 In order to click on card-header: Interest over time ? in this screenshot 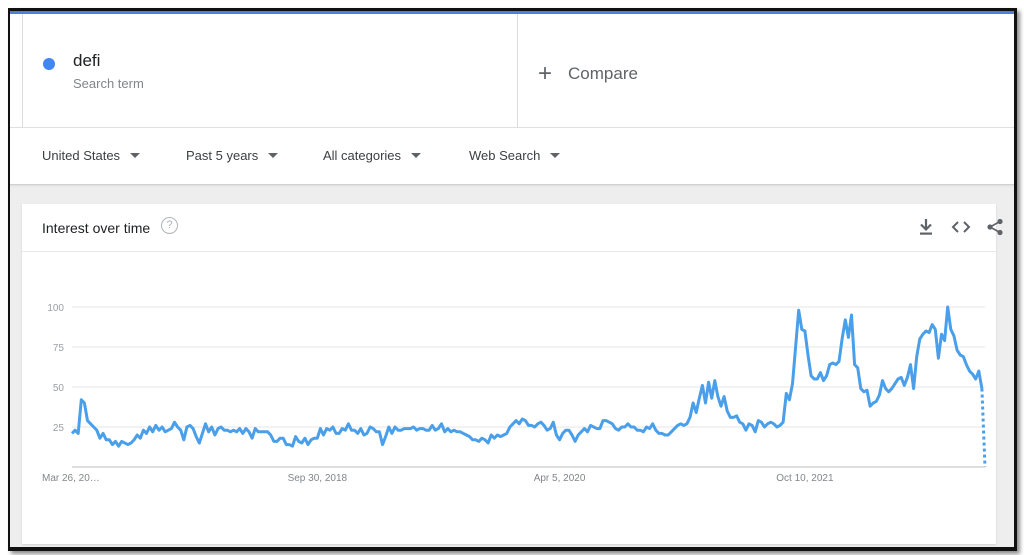, I will do `click(512, 228)`.